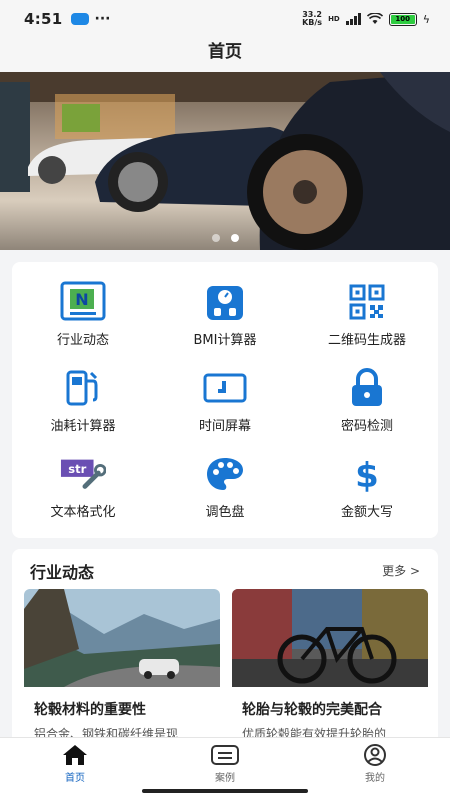 This screenshot has height=800, width=450. What do you see at coordinates (312, 22) in the screenshot?
I see `network-speed-unit: KB/s` at bounding box center [312, 22].